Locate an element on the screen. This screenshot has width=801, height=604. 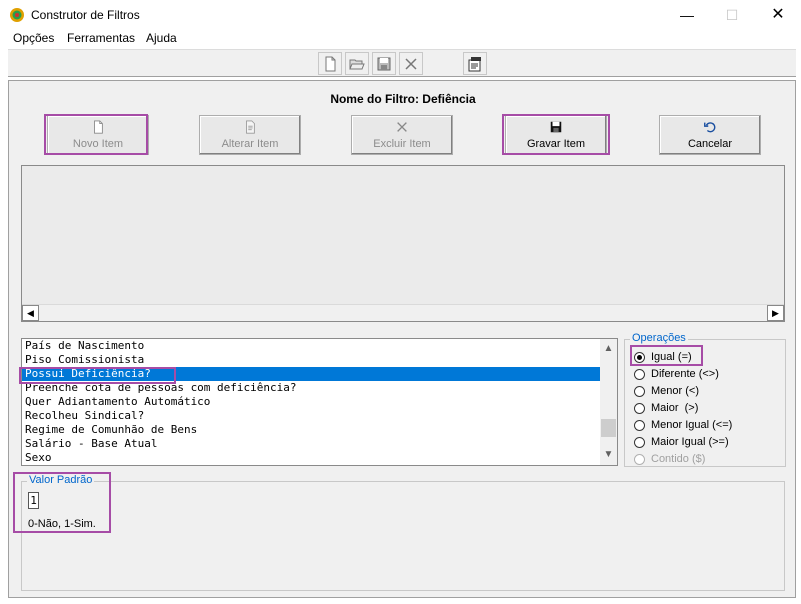
scroll-left-arrow: ◀ is located at coordinates (30, 313).